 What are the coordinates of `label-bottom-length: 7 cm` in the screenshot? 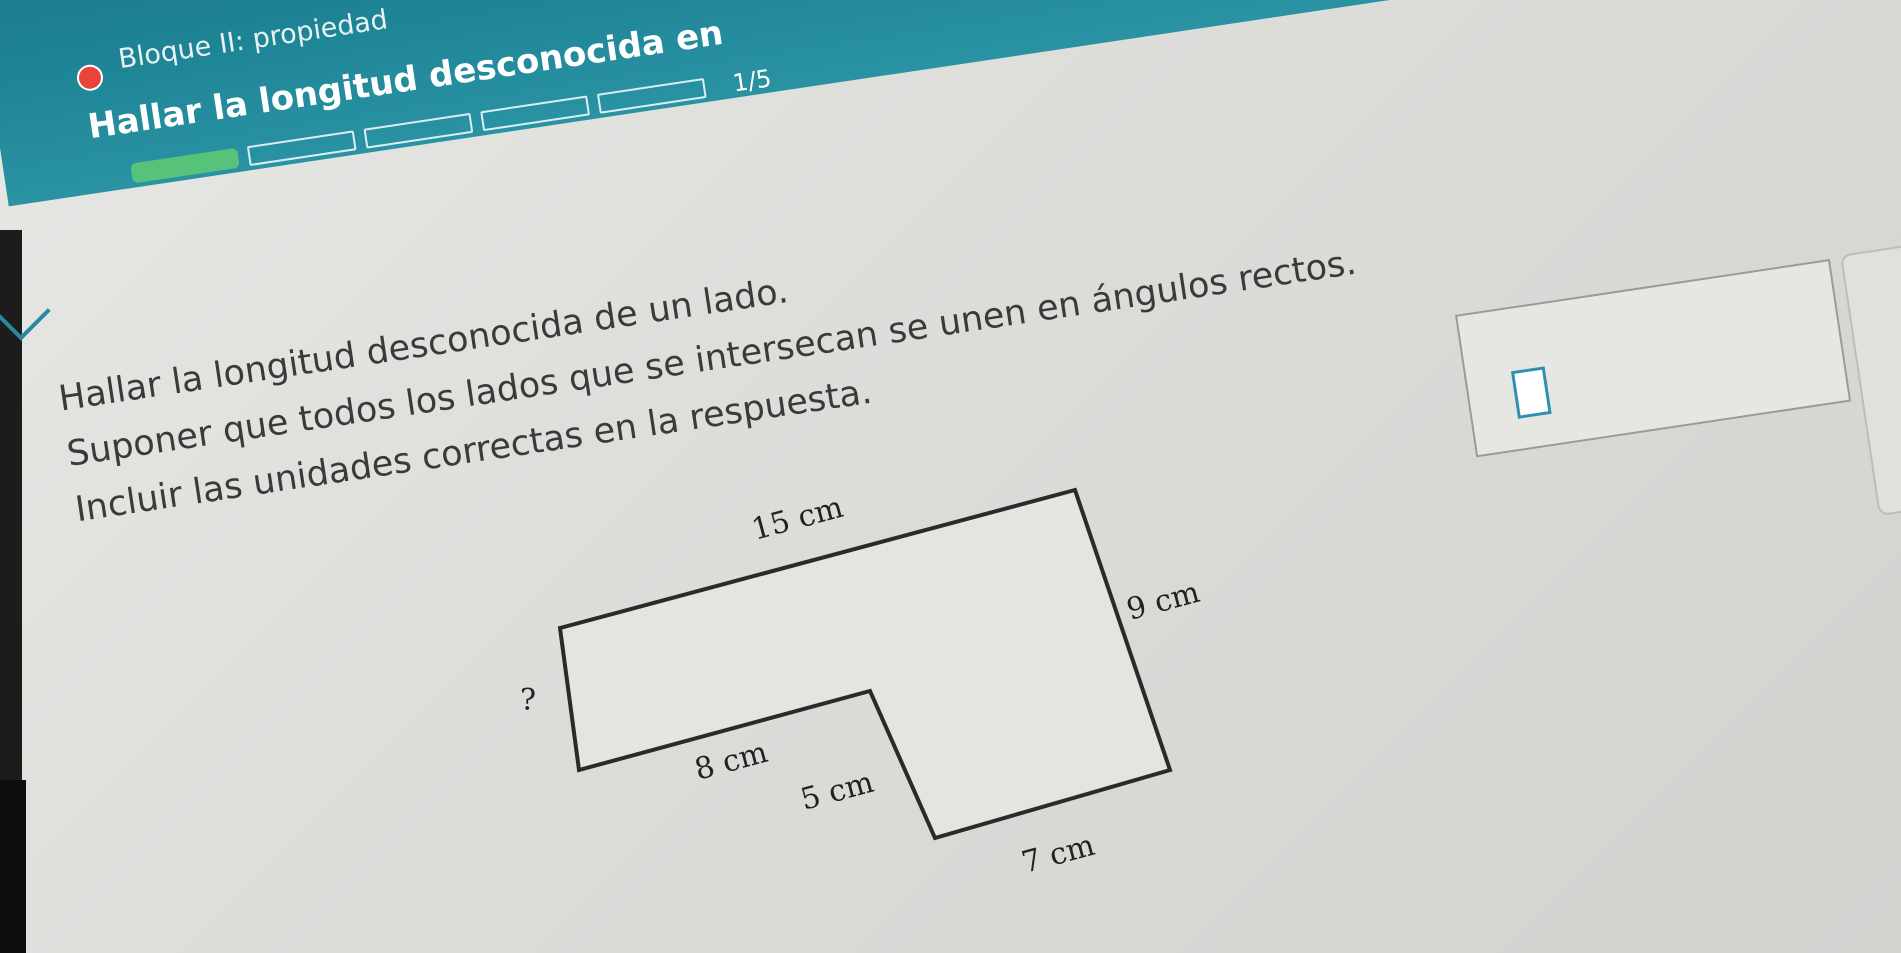 It's located at (1058, 854).